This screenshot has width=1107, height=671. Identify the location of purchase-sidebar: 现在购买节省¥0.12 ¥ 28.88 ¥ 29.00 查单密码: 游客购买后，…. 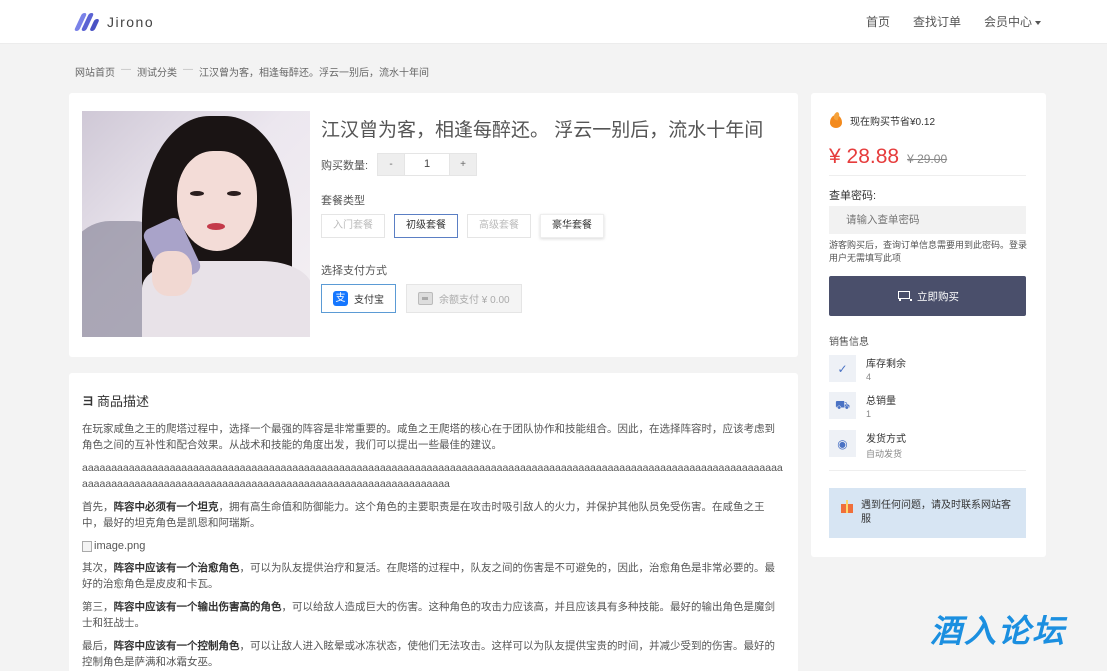
(928, 325).